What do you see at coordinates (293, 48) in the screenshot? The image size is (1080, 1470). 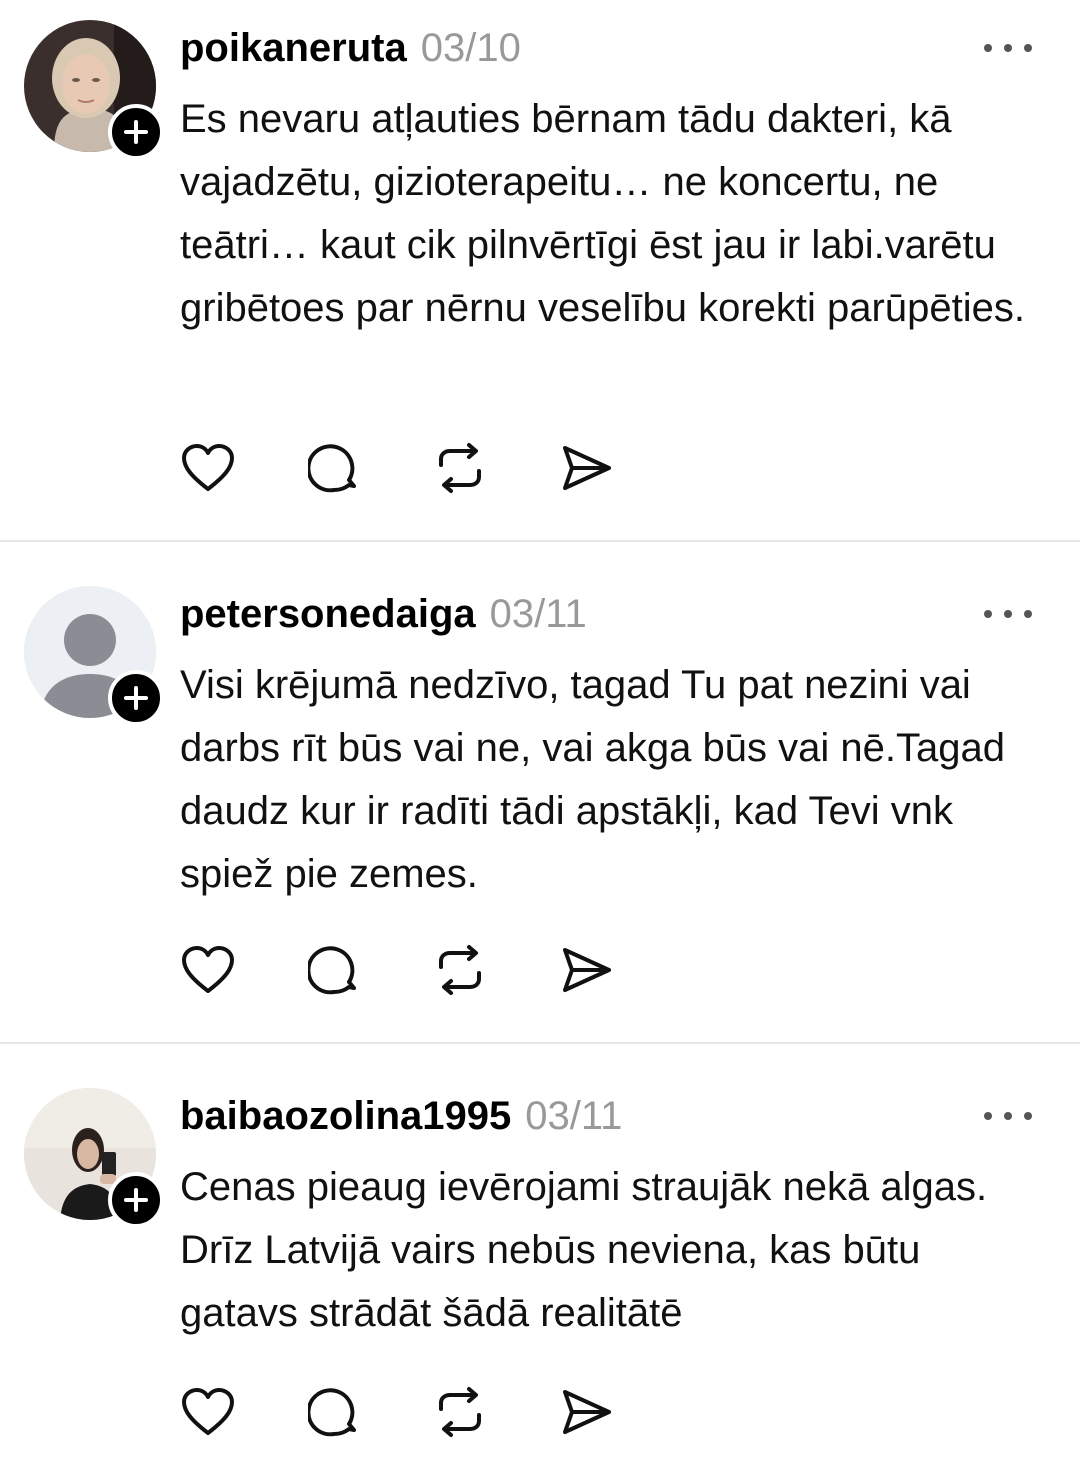 I see `username: poikaneruta` at bounding box center [293, 48].